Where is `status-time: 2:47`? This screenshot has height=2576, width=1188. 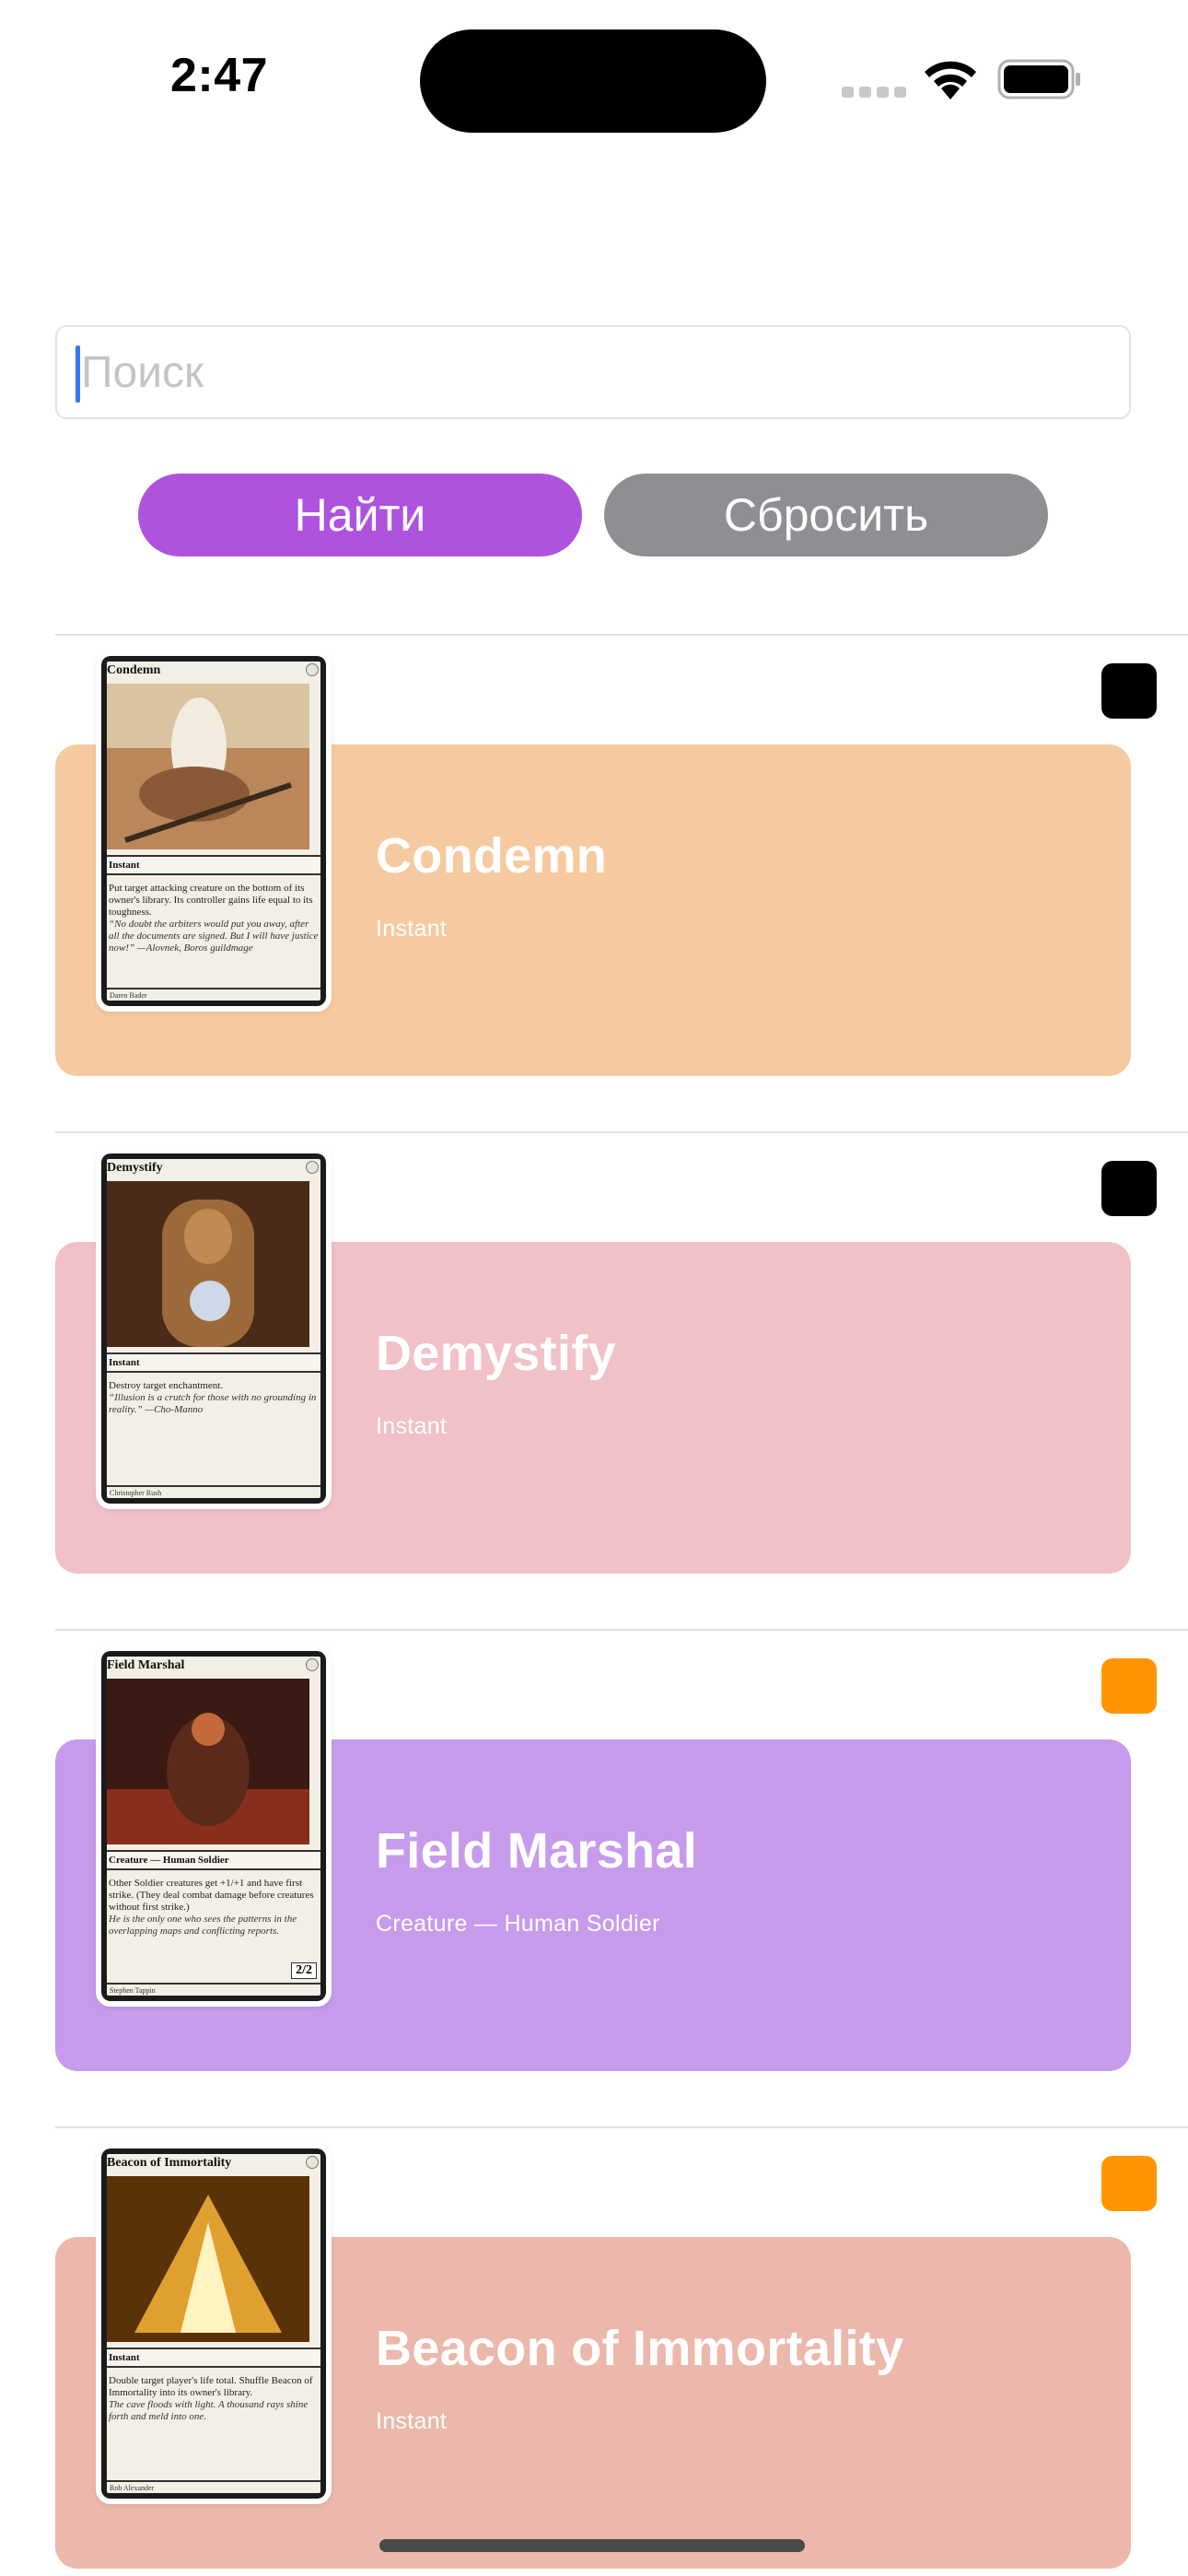
status-time: 2:47 is located at coordinates (219, 75).